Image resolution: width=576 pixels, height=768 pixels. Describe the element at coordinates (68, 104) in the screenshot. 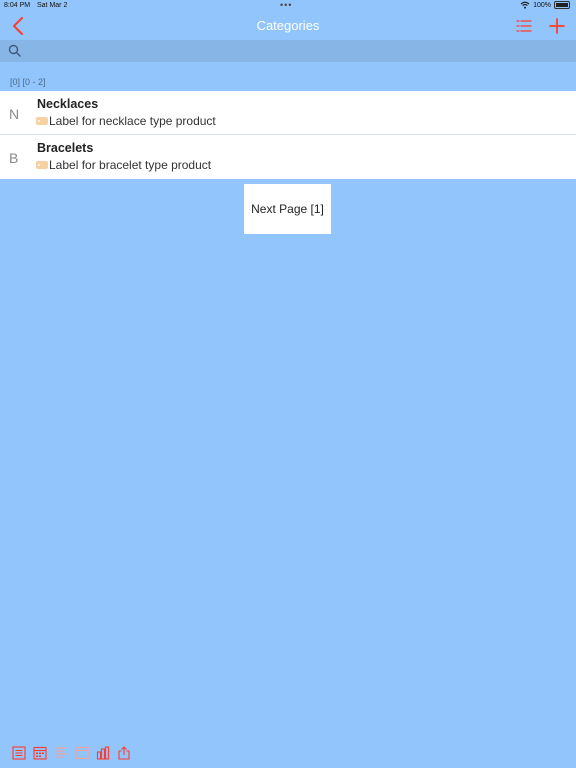

I see `category-name: Necklaces` at that location.